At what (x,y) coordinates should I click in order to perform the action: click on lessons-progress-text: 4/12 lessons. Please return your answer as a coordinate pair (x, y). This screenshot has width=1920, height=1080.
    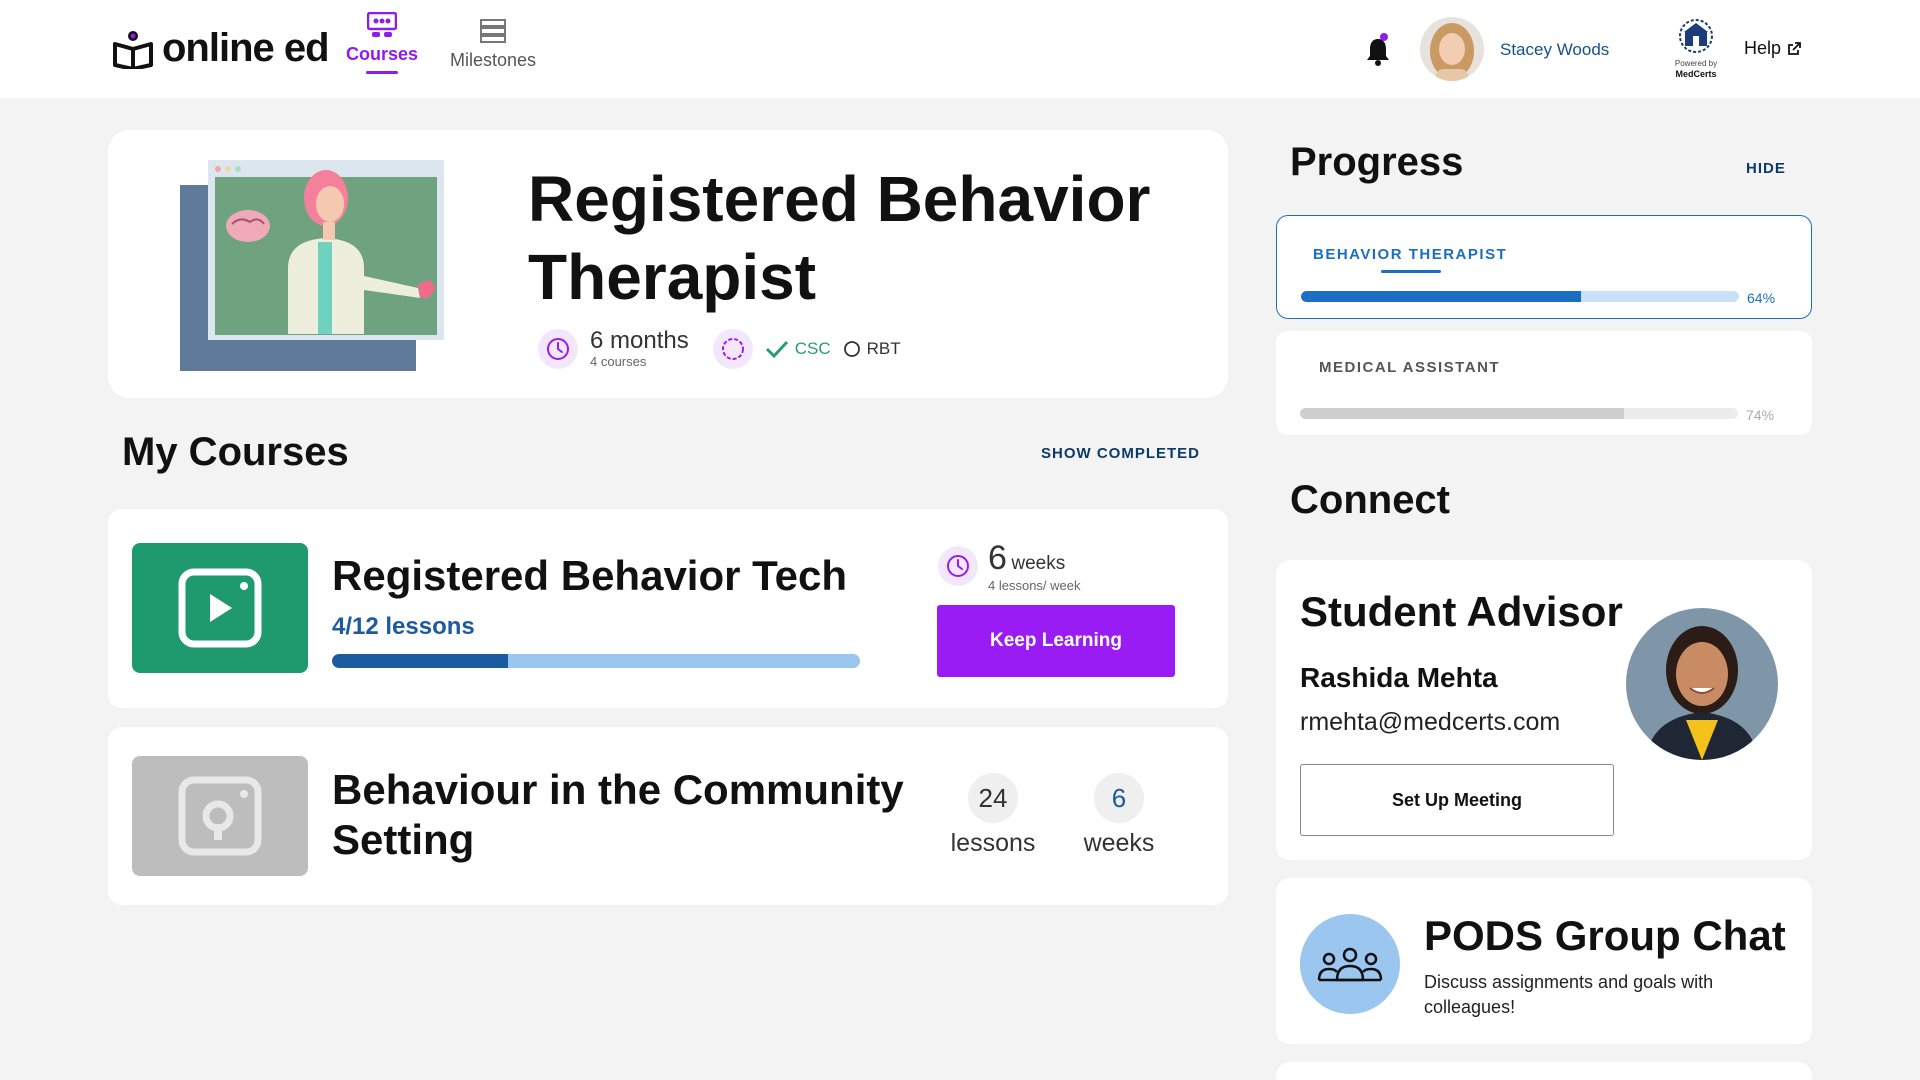
    Looking at the image, I should click on (403, 626).